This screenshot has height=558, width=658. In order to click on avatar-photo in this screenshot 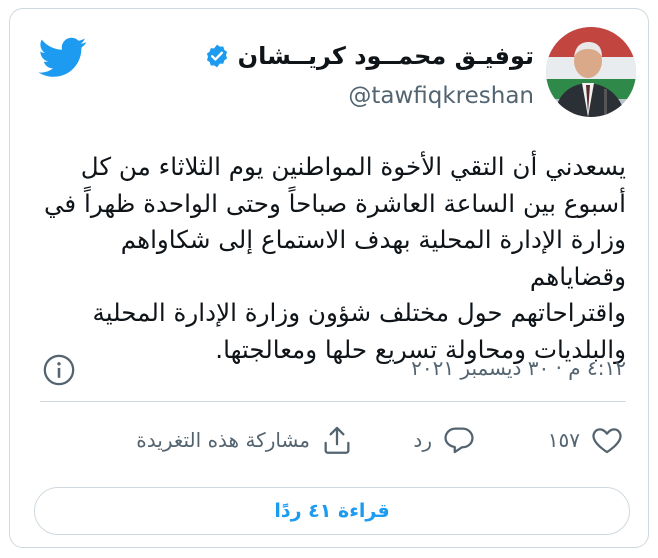, I will do `click(591, 72)`.